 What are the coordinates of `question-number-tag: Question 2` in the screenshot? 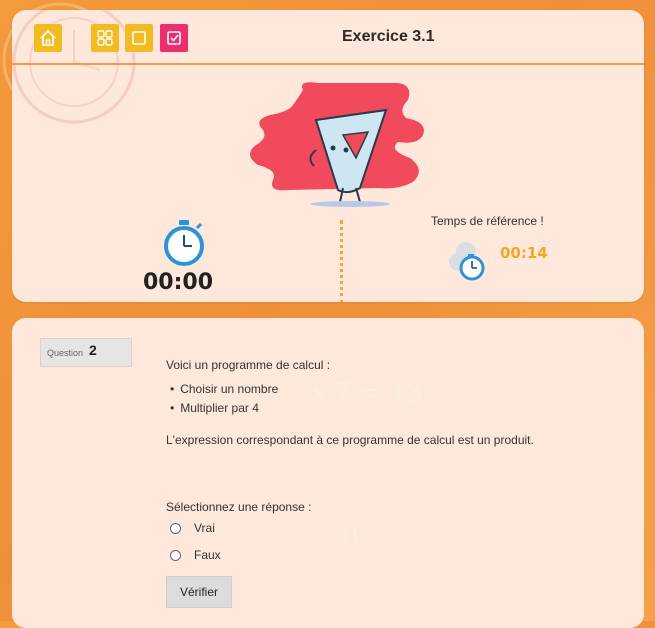 It's located at (86, 352).